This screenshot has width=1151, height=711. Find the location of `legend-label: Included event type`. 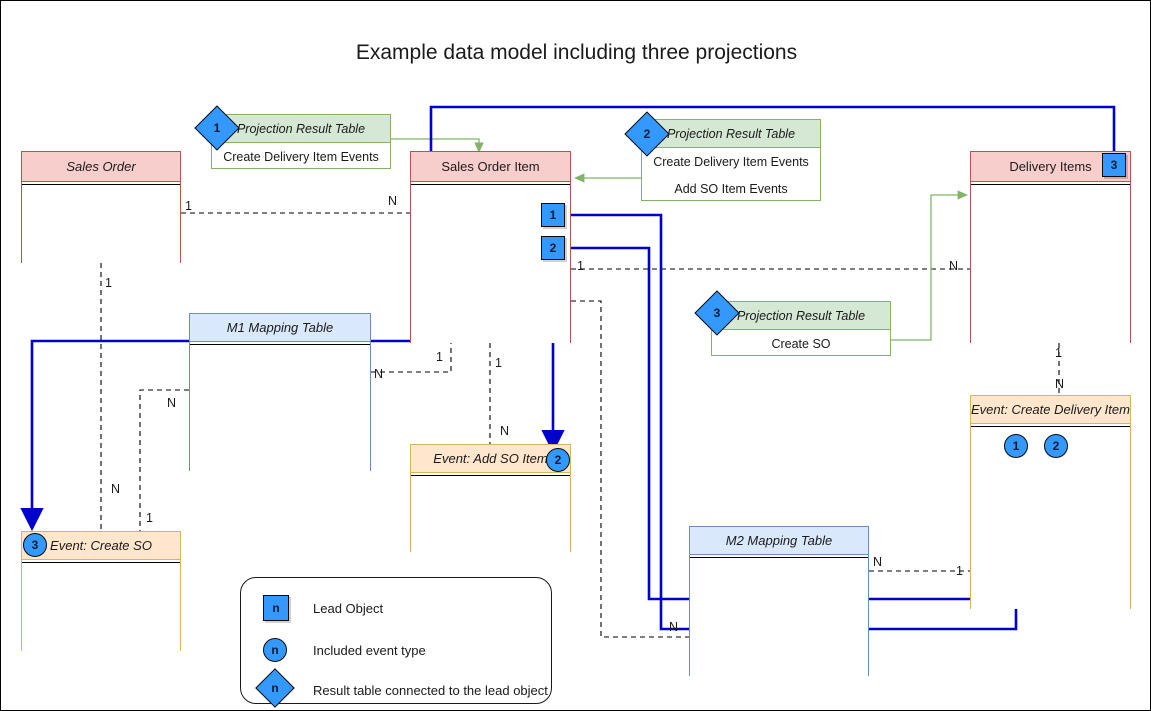

legend-label: Included event type is located at coordinates (369, 650).